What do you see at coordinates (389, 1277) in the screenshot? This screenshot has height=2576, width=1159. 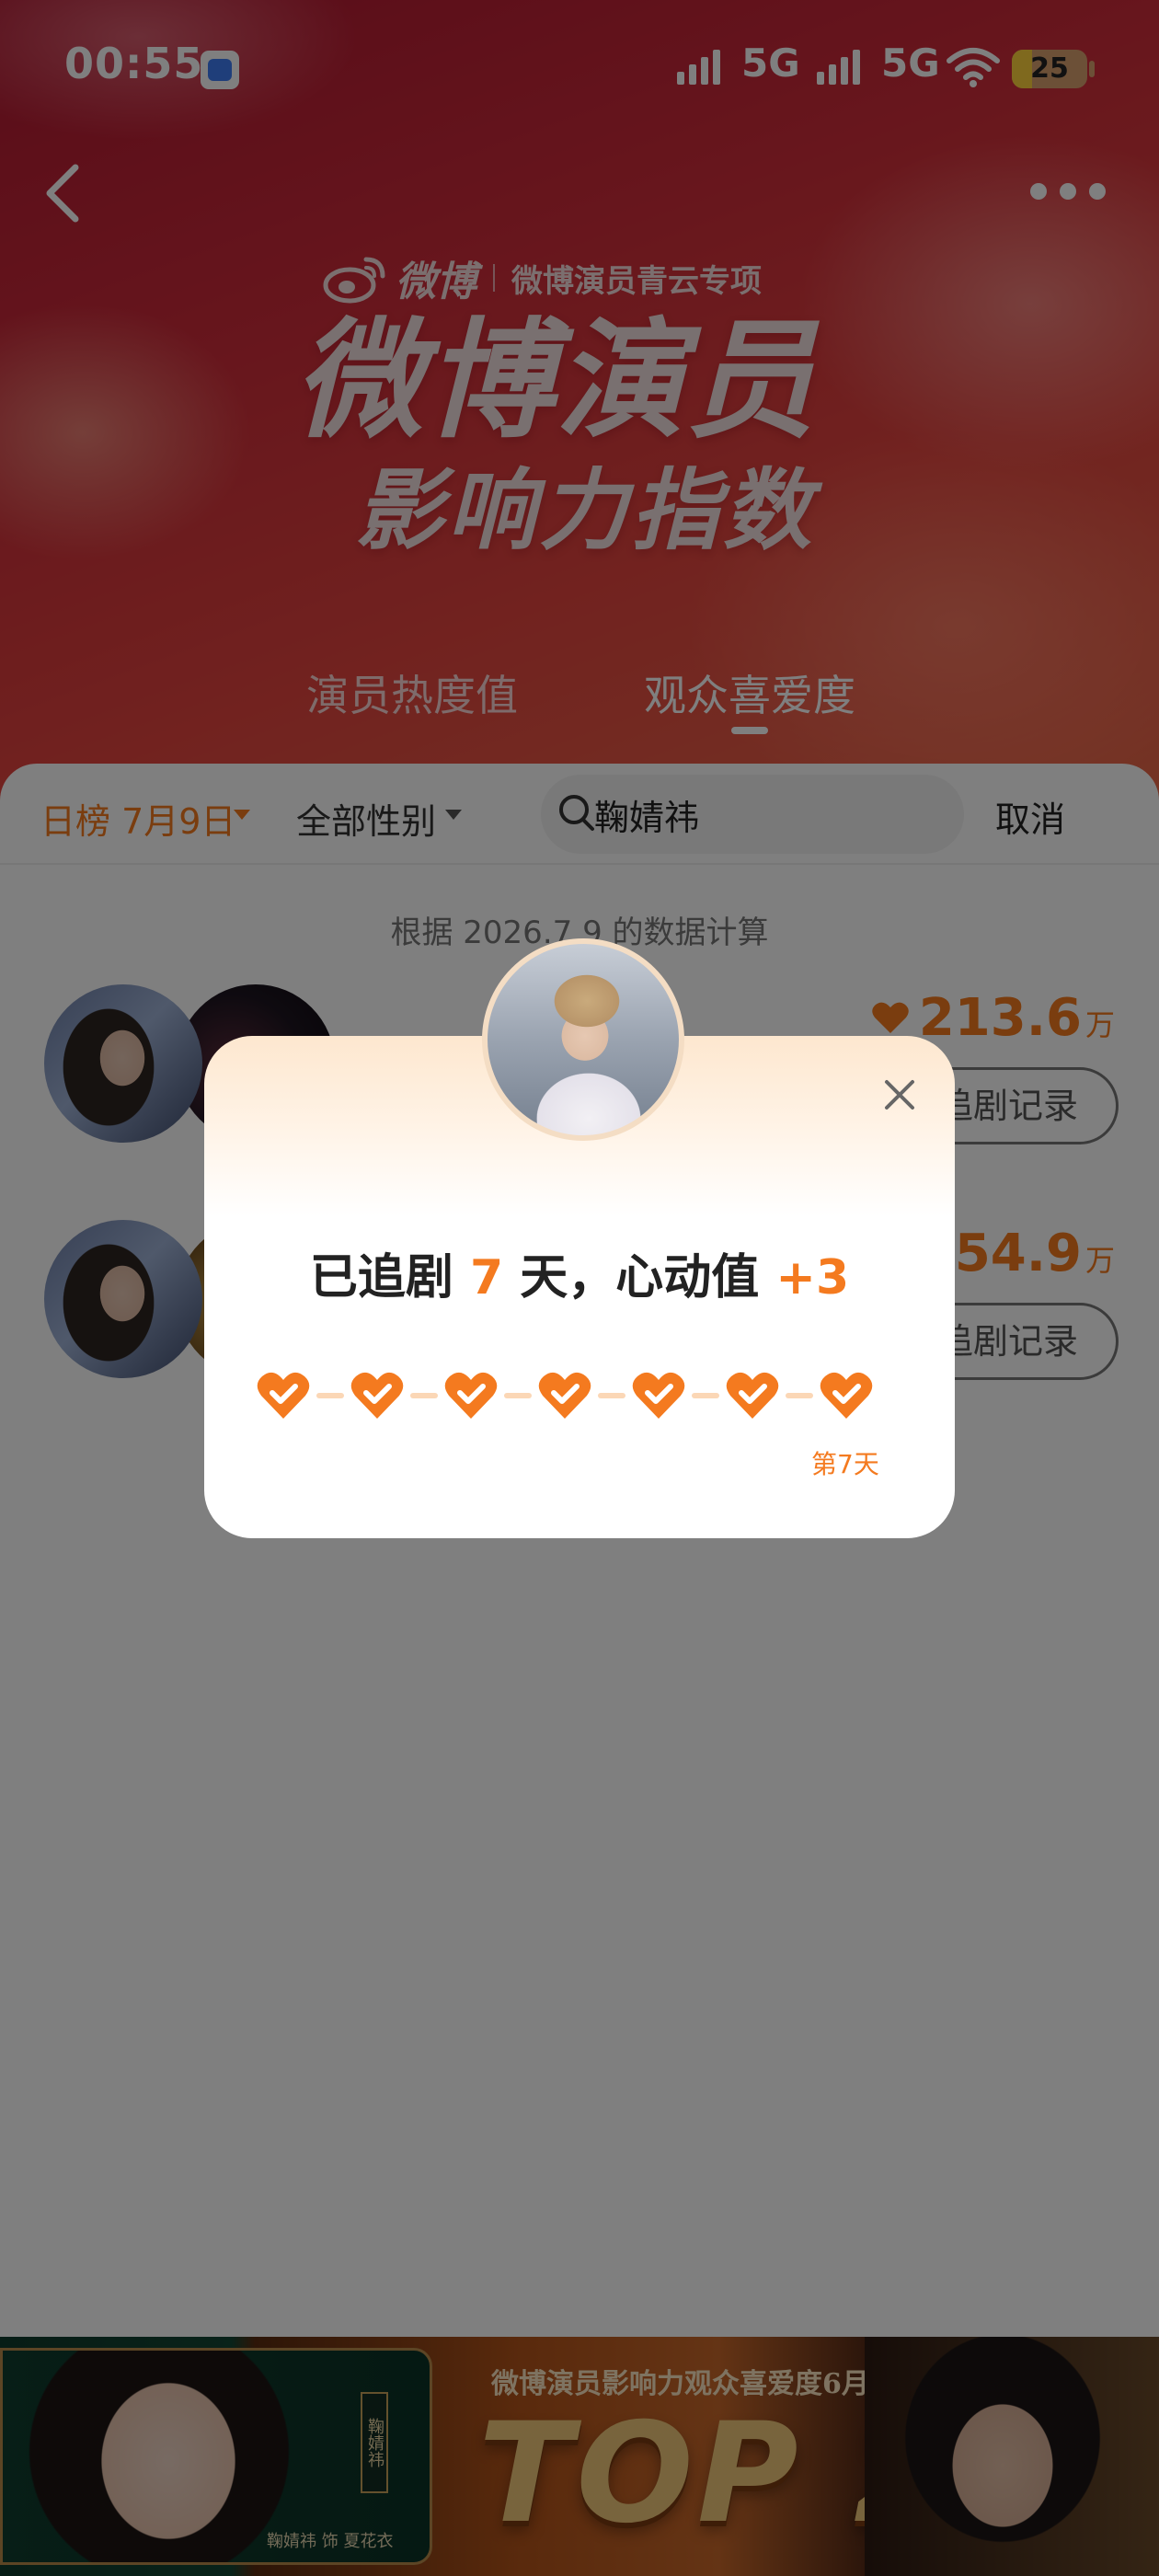 I see `message-prefix: 已追剧` at bounding box center [389, 1277].